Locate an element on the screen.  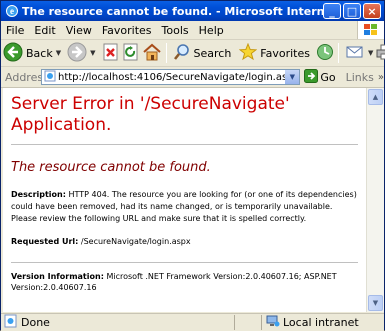
toolbar: Back ▼ ▼ Search Favorites ▼ is located at coordinates (193, 53).